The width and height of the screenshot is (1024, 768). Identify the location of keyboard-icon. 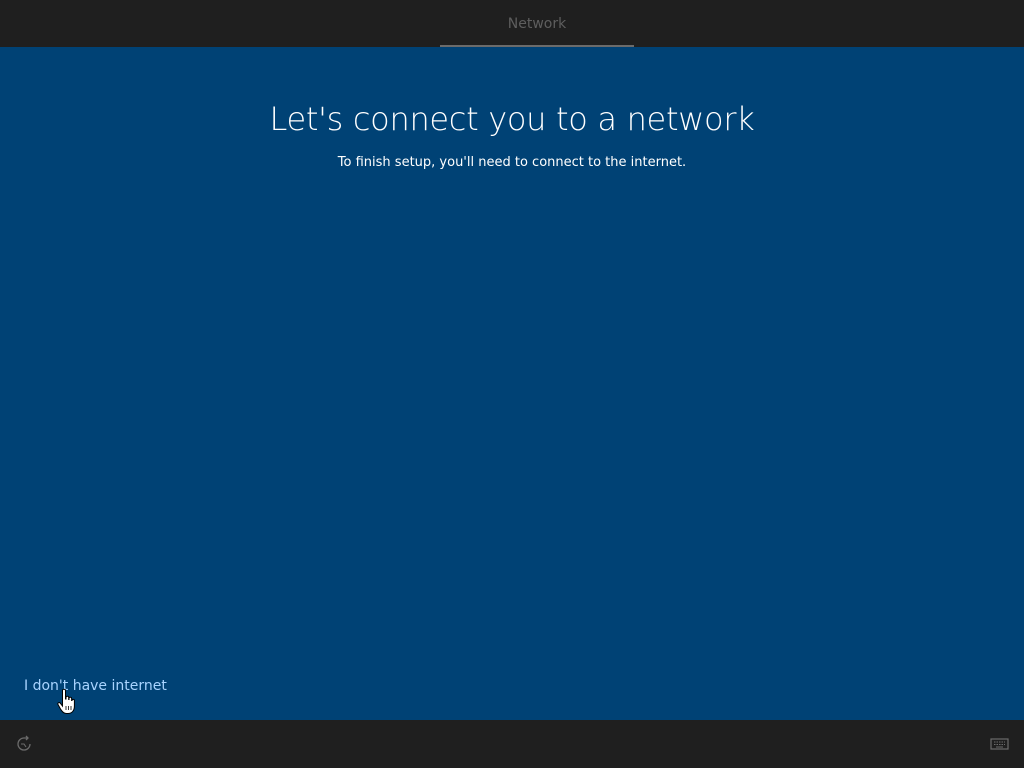
(1000, 744).